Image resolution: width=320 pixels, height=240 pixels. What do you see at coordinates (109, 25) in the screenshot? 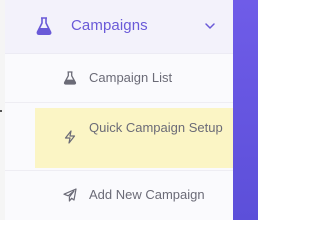
I see `menu-header-label: Campaigns` at bounding box center [109, 25].